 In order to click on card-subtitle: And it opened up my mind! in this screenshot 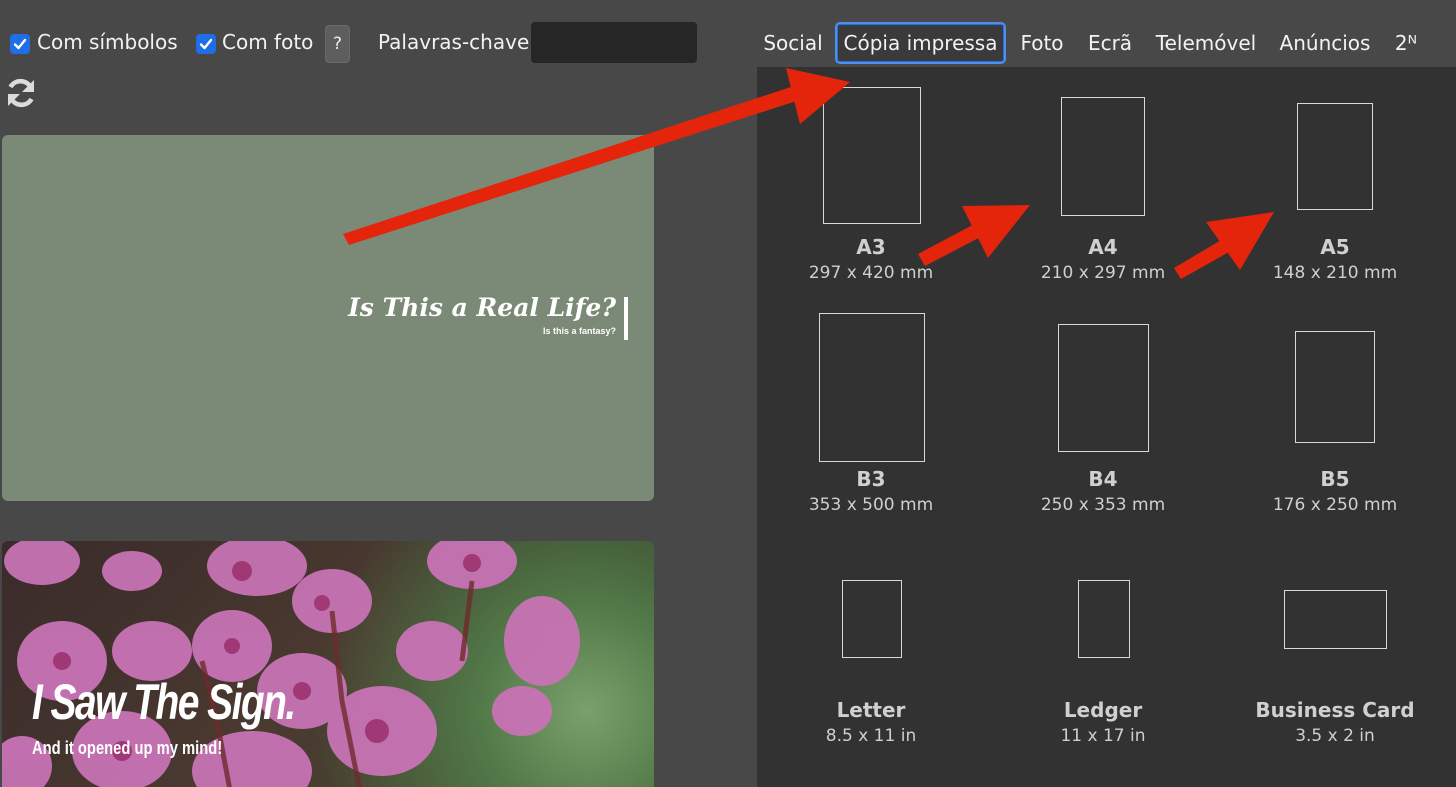, I will do `click(127, 748)`.